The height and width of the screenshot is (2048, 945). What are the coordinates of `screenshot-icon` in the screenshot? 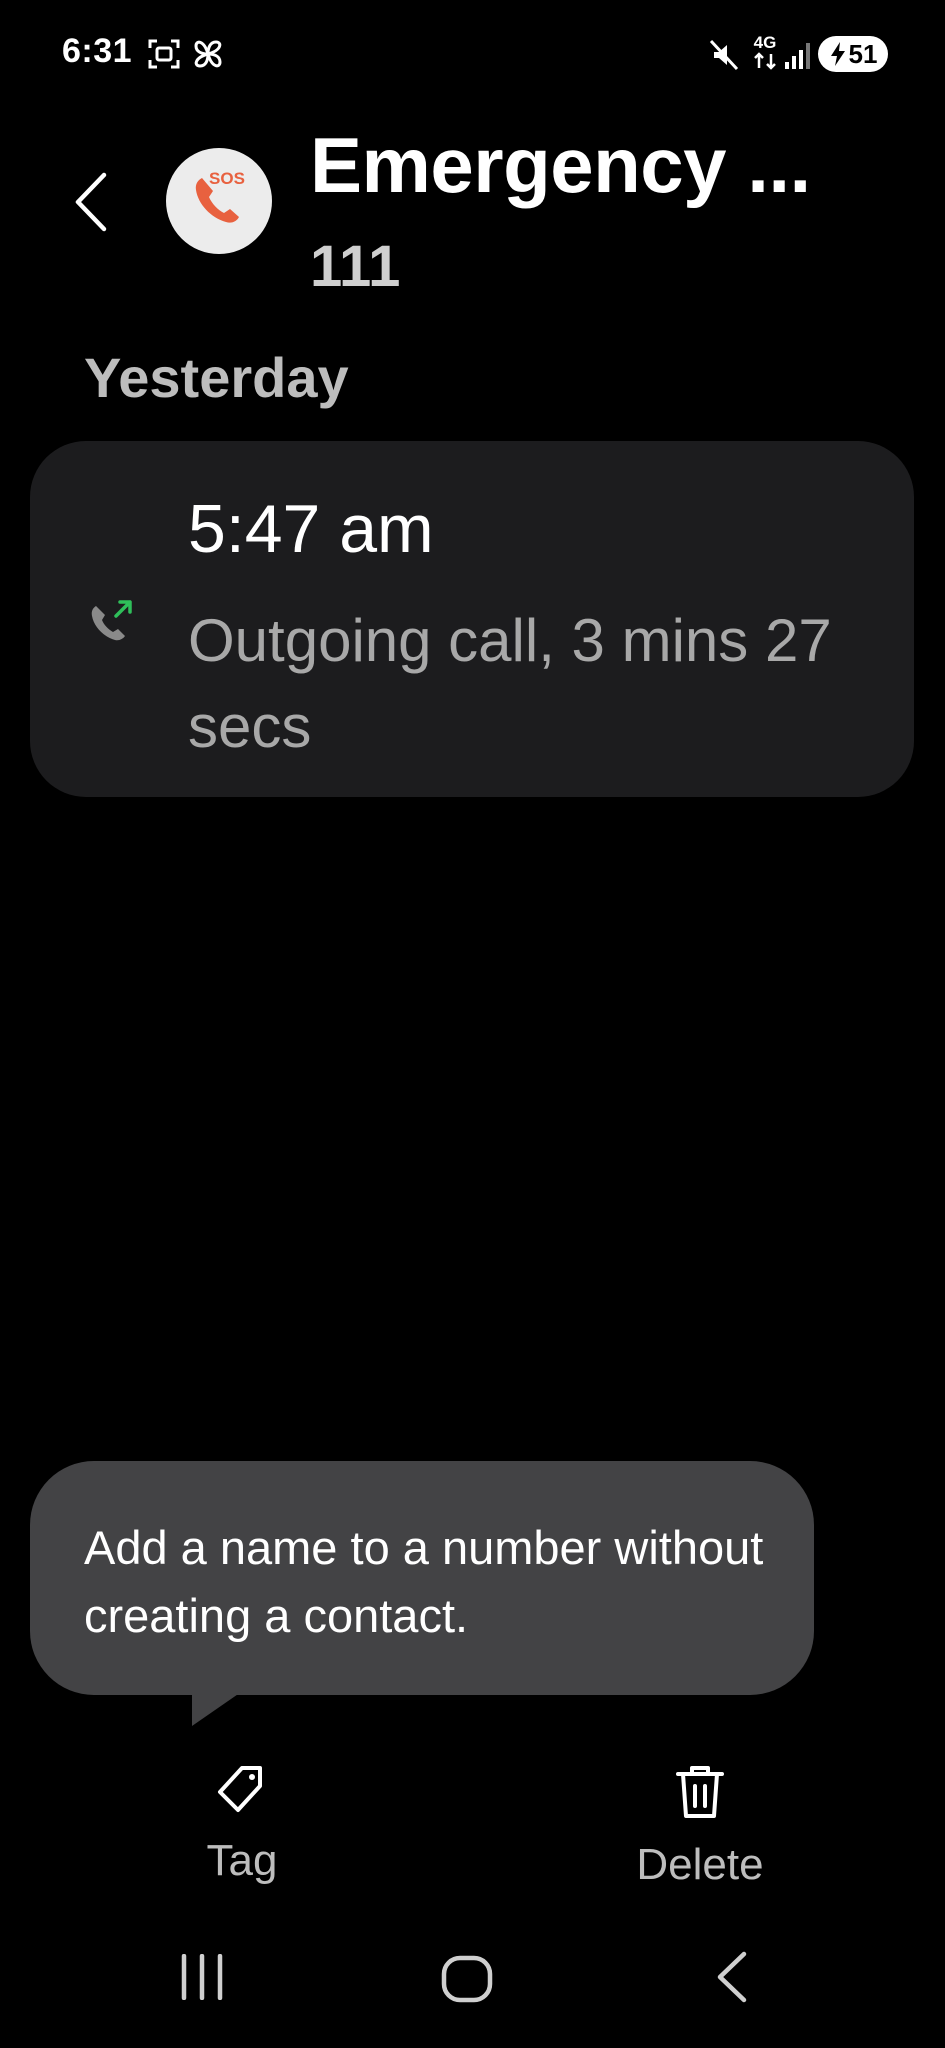 It's located at (164, 54).